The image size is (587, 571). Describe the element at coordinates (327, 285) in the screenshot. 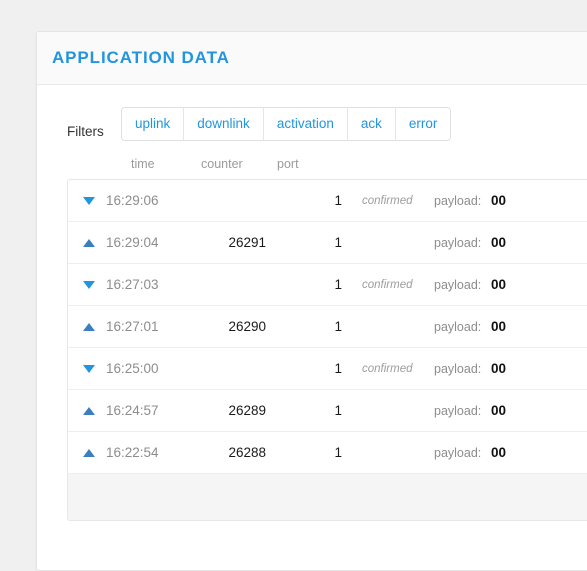

I see `table-row: 16:27:03 1 confirmed payload: 00` at that location.